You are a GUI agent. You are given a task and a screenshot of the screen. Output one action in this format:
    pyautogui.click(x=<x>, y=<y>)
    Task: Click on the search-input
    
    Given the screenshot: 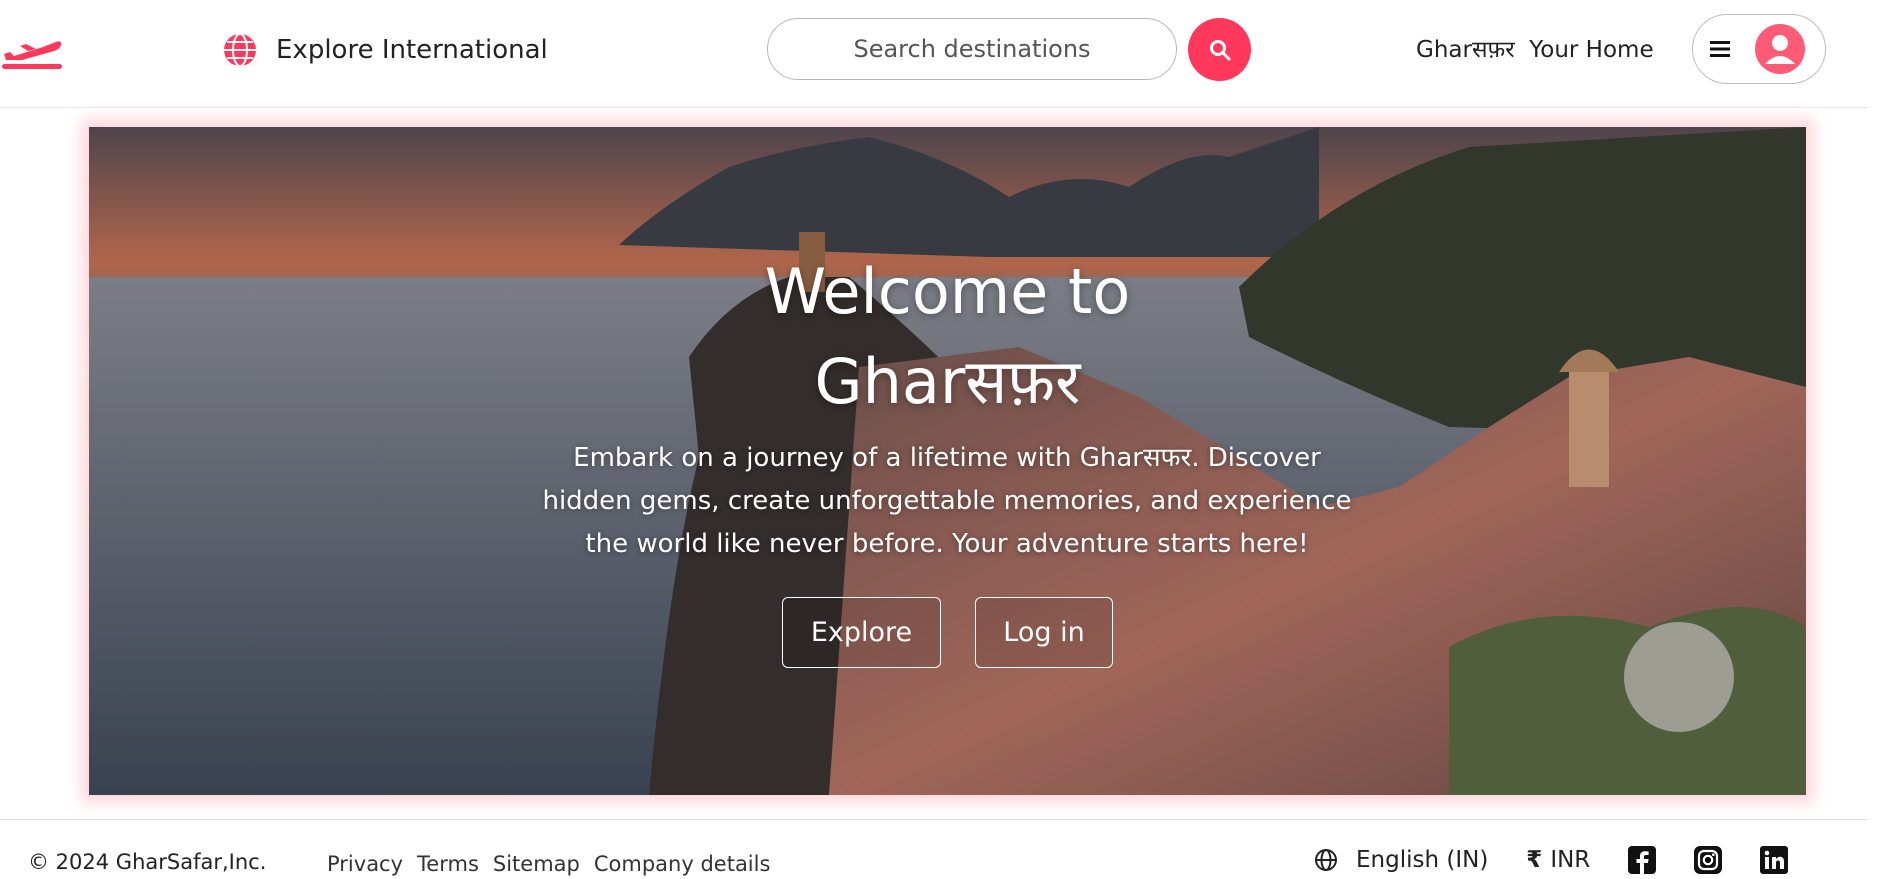 What is the action you would take?
    pyautogui.click(x=972, y=49)
    